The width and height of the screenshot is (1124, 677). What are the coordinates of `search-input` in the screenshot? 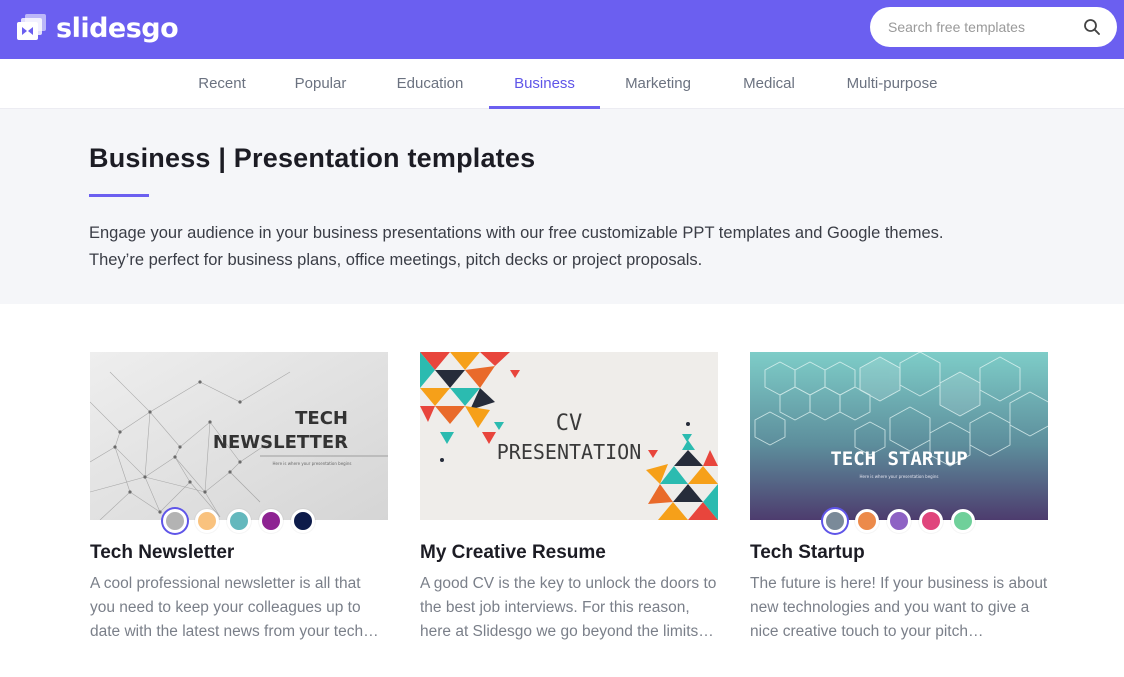 It's located at (983, 27).